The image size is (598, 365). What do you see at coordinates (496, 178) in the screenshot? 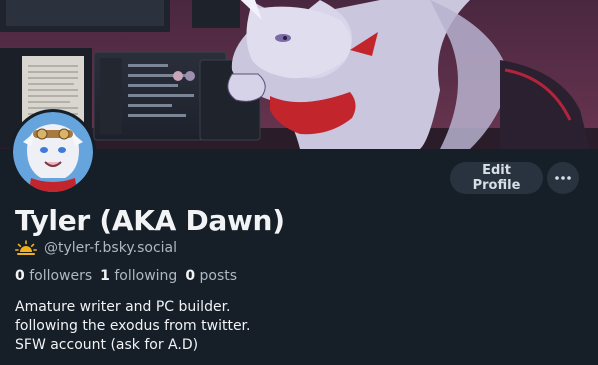
I see `edit-profile-button: Edit Profile` at bounding box center [496, 178].